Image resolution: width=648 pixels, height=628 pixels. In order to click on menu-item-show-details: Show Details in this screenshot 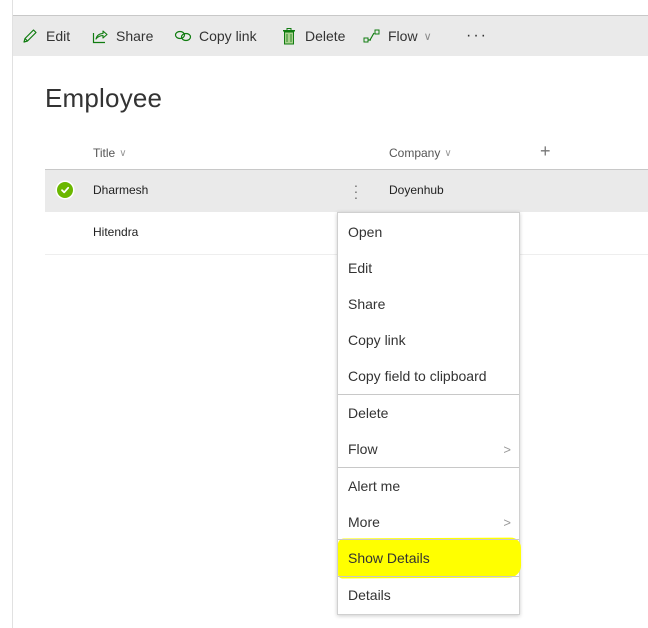, I will do `click(428, 558)`.